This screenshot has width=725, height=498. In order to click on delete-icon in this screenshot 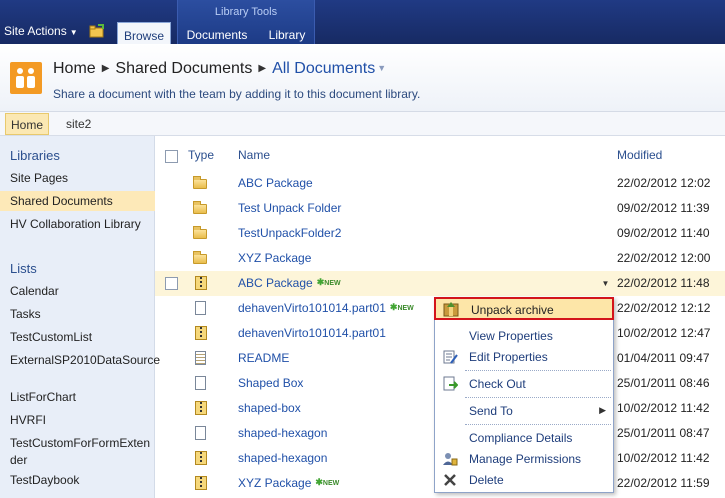, I will do `click(450, 480)`.